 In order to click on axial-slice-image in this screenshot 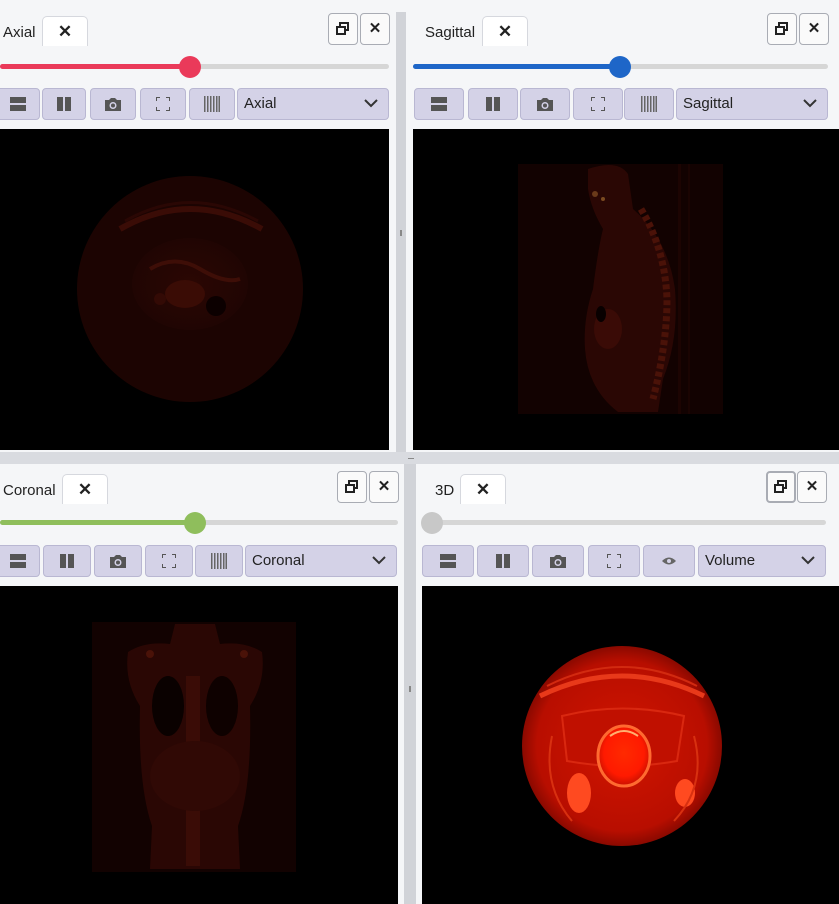, I will do `click(190, 289)`.